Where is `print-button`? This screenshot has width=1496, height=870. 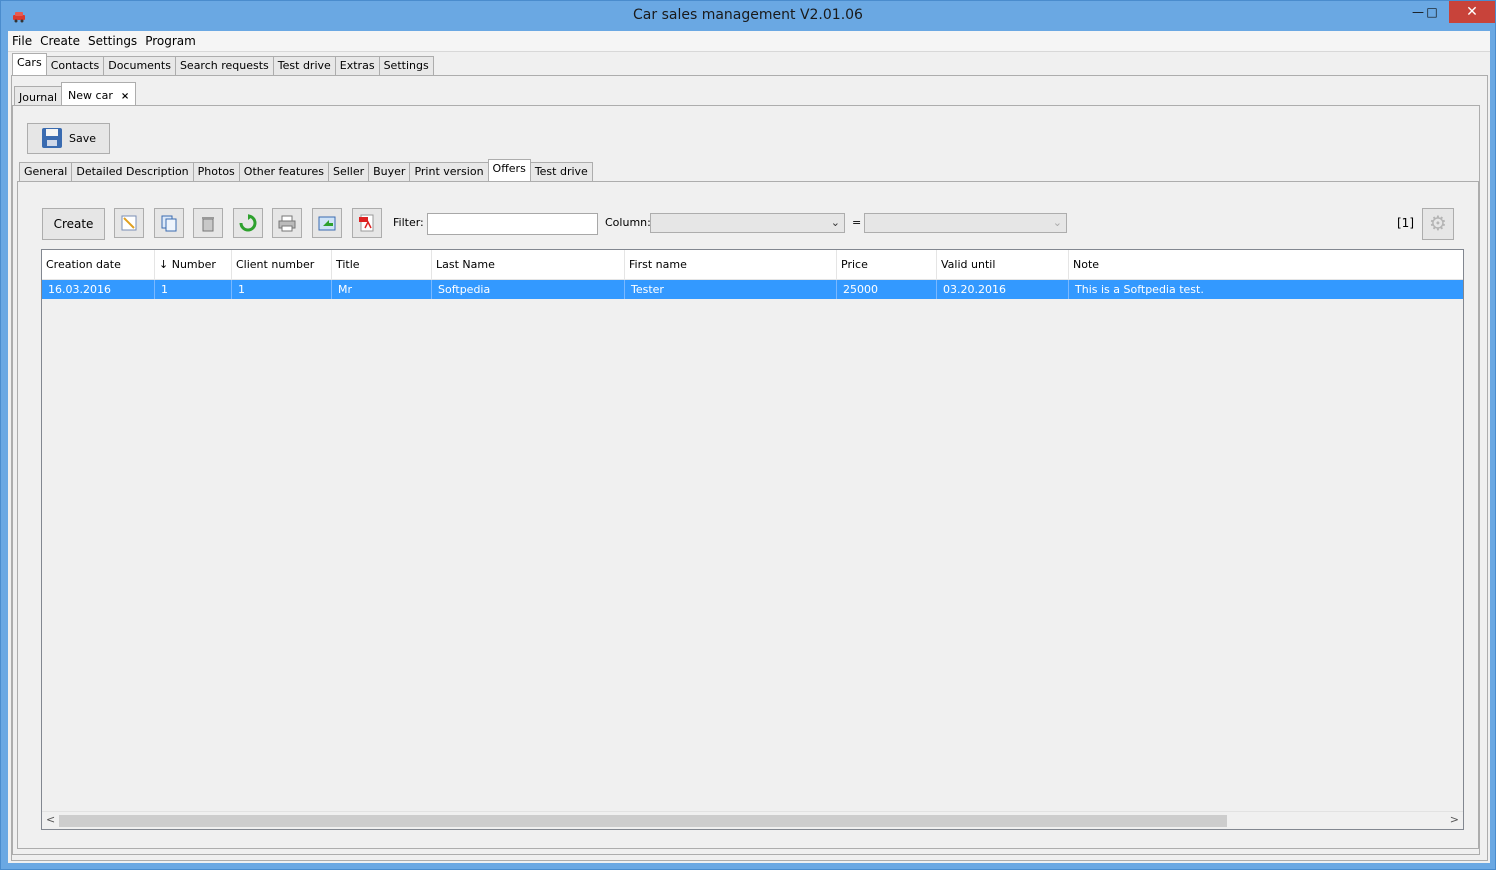 print-button is located at coordinates (287, 223).